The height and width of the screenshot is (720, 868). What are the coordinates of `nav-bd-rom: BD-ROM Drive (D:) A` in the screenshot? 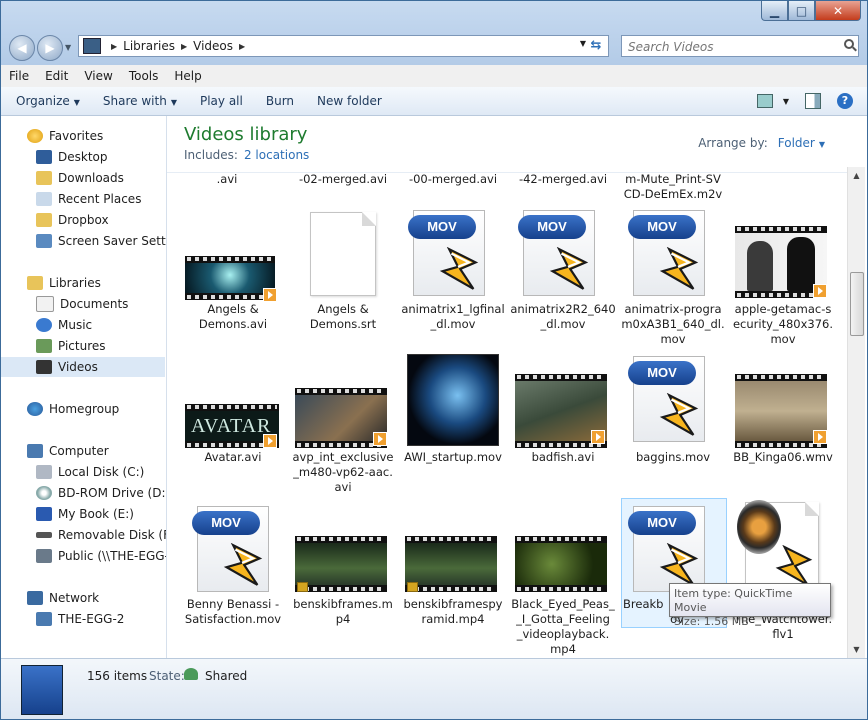 It's located at (101, 493).